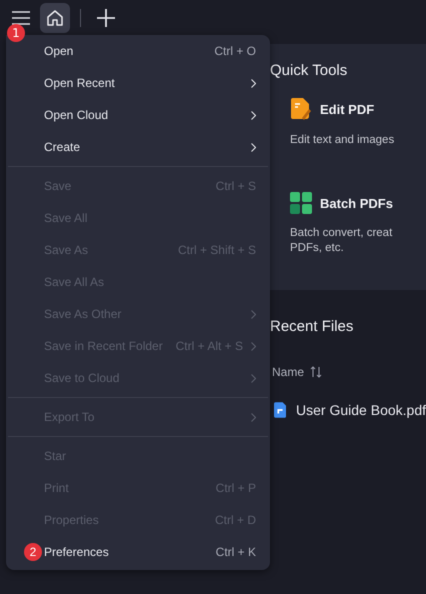 The image size is (426, 594). What do you see at coordinates (347, 109) in the screenshot?
I see `tool-name: Edit PDF` at bounding box center [347, 109].